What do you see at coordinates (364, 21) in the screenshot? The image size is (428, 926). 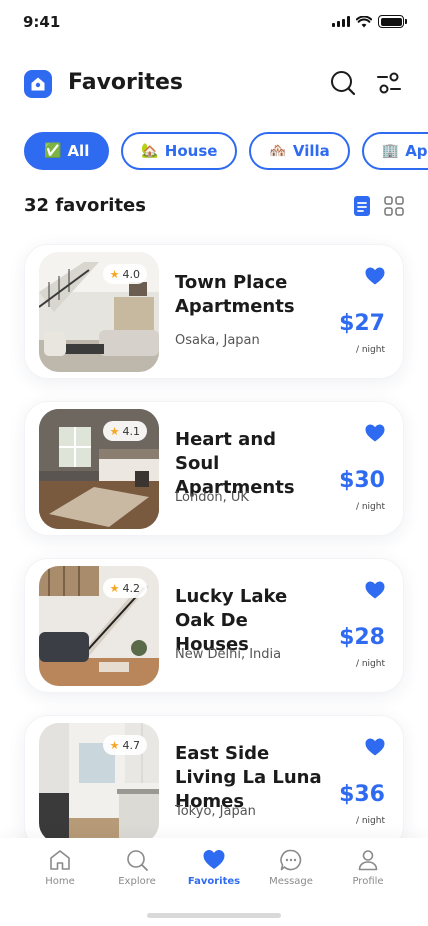 I see `wifi-icon` at bounding box center [364, 21].